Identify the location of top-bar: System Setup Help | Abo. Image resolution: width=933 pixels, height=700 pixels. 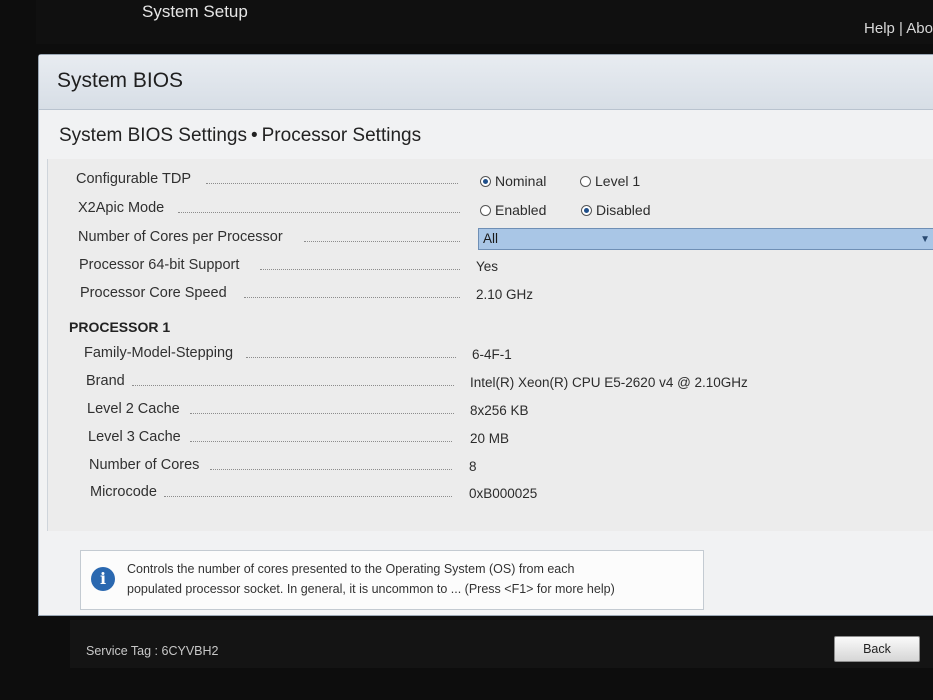
(484, 22).